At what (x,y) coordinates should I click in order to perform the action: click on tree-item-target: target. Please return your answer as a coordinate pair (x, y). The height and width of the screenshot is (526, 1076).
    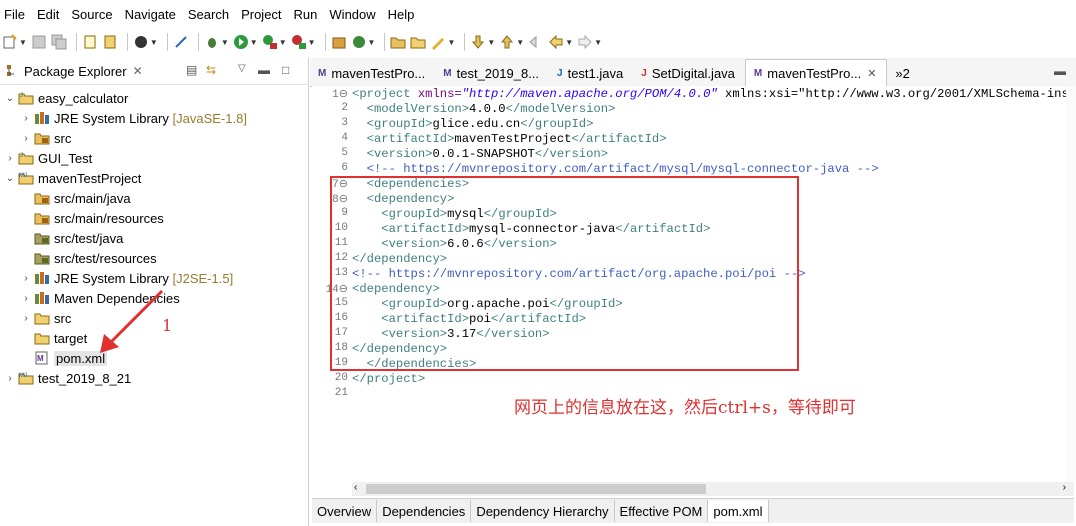
    Looking at the image, I should click on (154, 338).